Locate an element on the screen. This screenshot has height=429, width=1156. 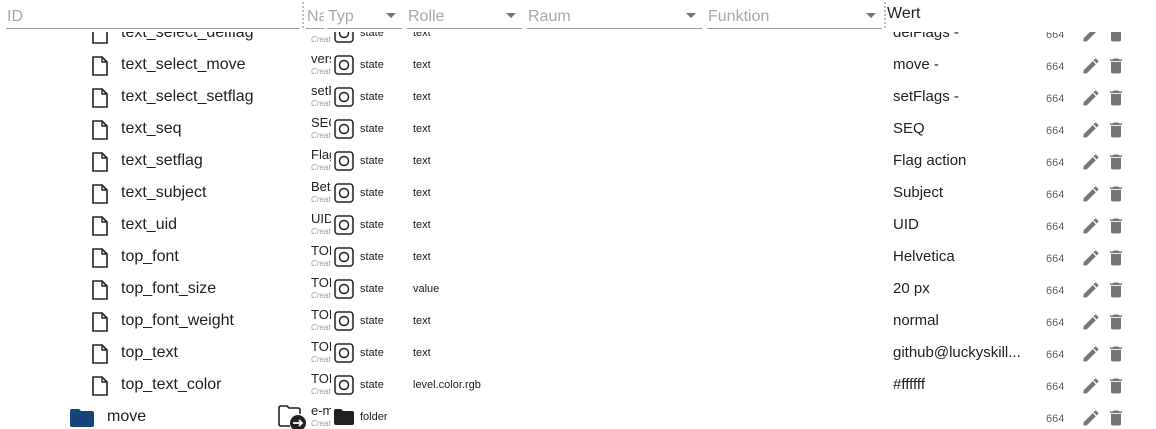
object-id: text_subject is located at coordinates (164, 192).